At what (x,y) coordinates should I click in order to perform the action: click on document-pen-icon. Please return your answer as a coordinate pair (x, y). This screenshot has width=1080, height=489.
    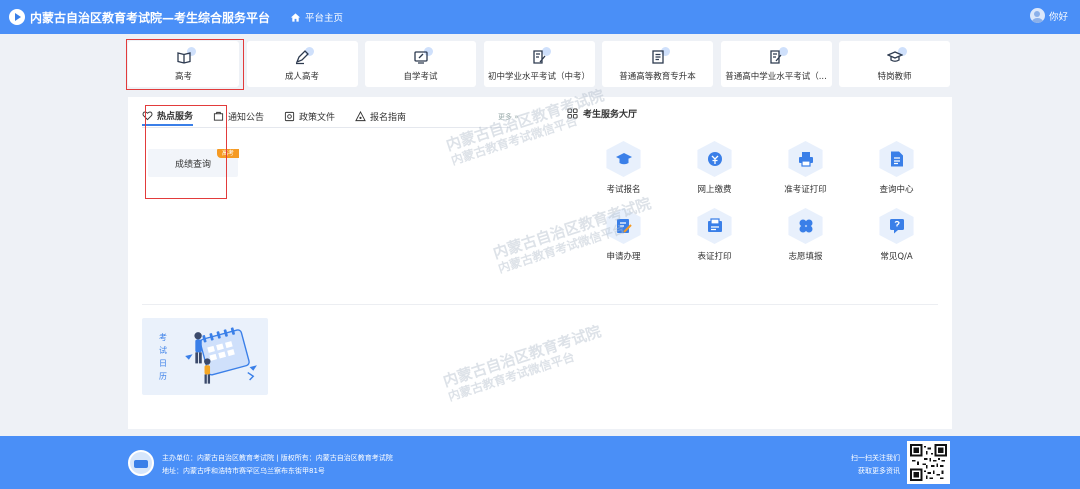
    Looking at the image, I should click on (541, 56).